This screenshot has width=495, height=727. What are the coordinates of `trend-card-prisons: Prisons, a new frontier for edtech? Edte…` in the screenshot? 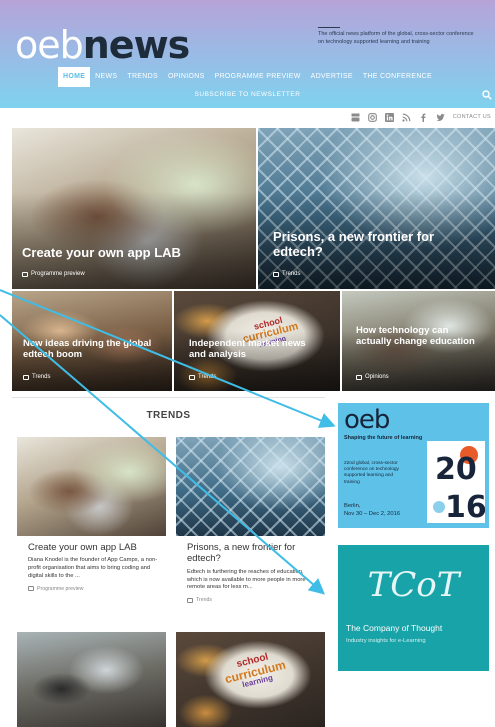 It's located at (250, 520).